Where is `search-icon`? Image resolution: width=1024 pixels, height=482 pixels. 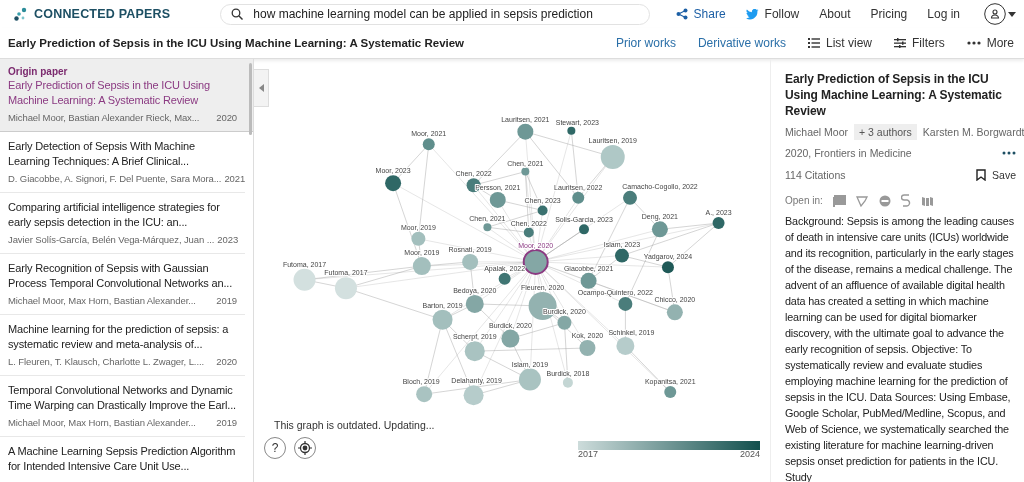
search-icon is located at coordinates (237, 14).